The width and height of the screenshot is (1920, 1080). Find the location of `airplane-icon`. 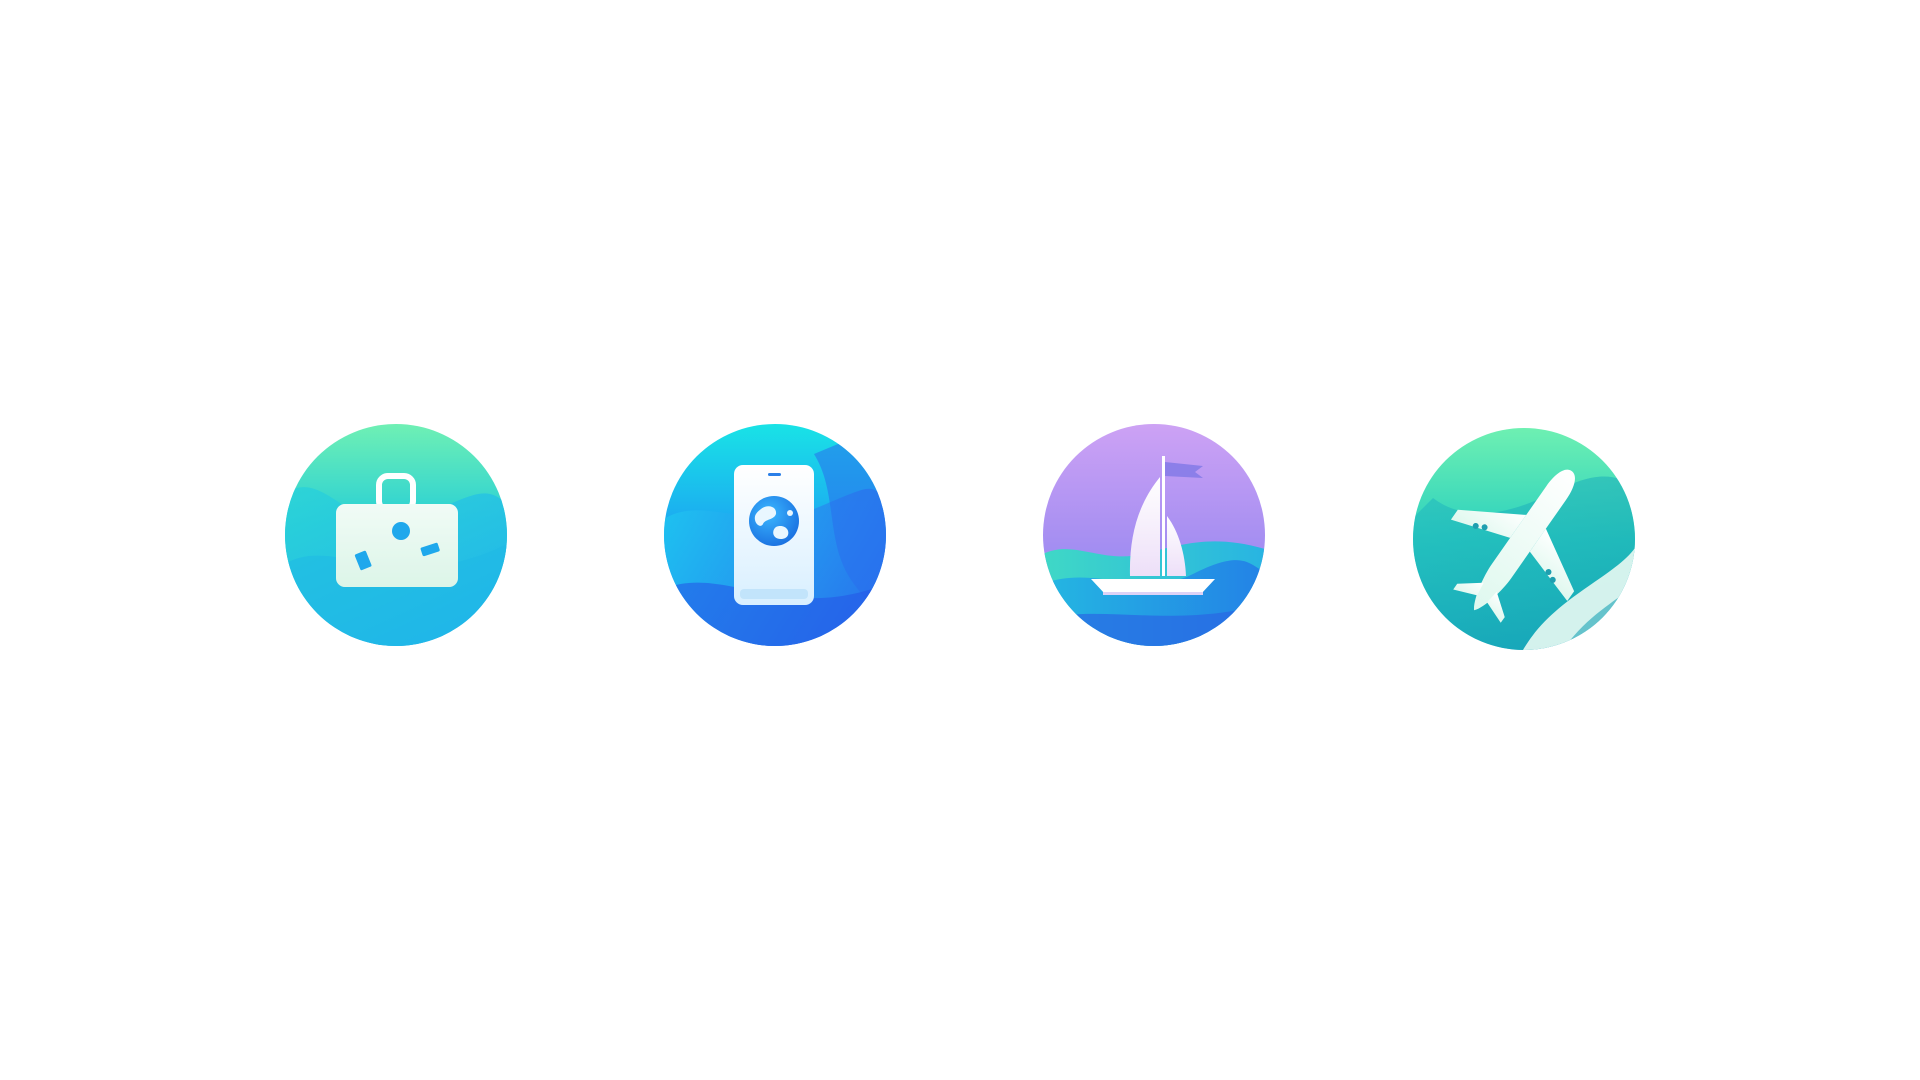

airplane-icon is located at coordinates (1524, 539).